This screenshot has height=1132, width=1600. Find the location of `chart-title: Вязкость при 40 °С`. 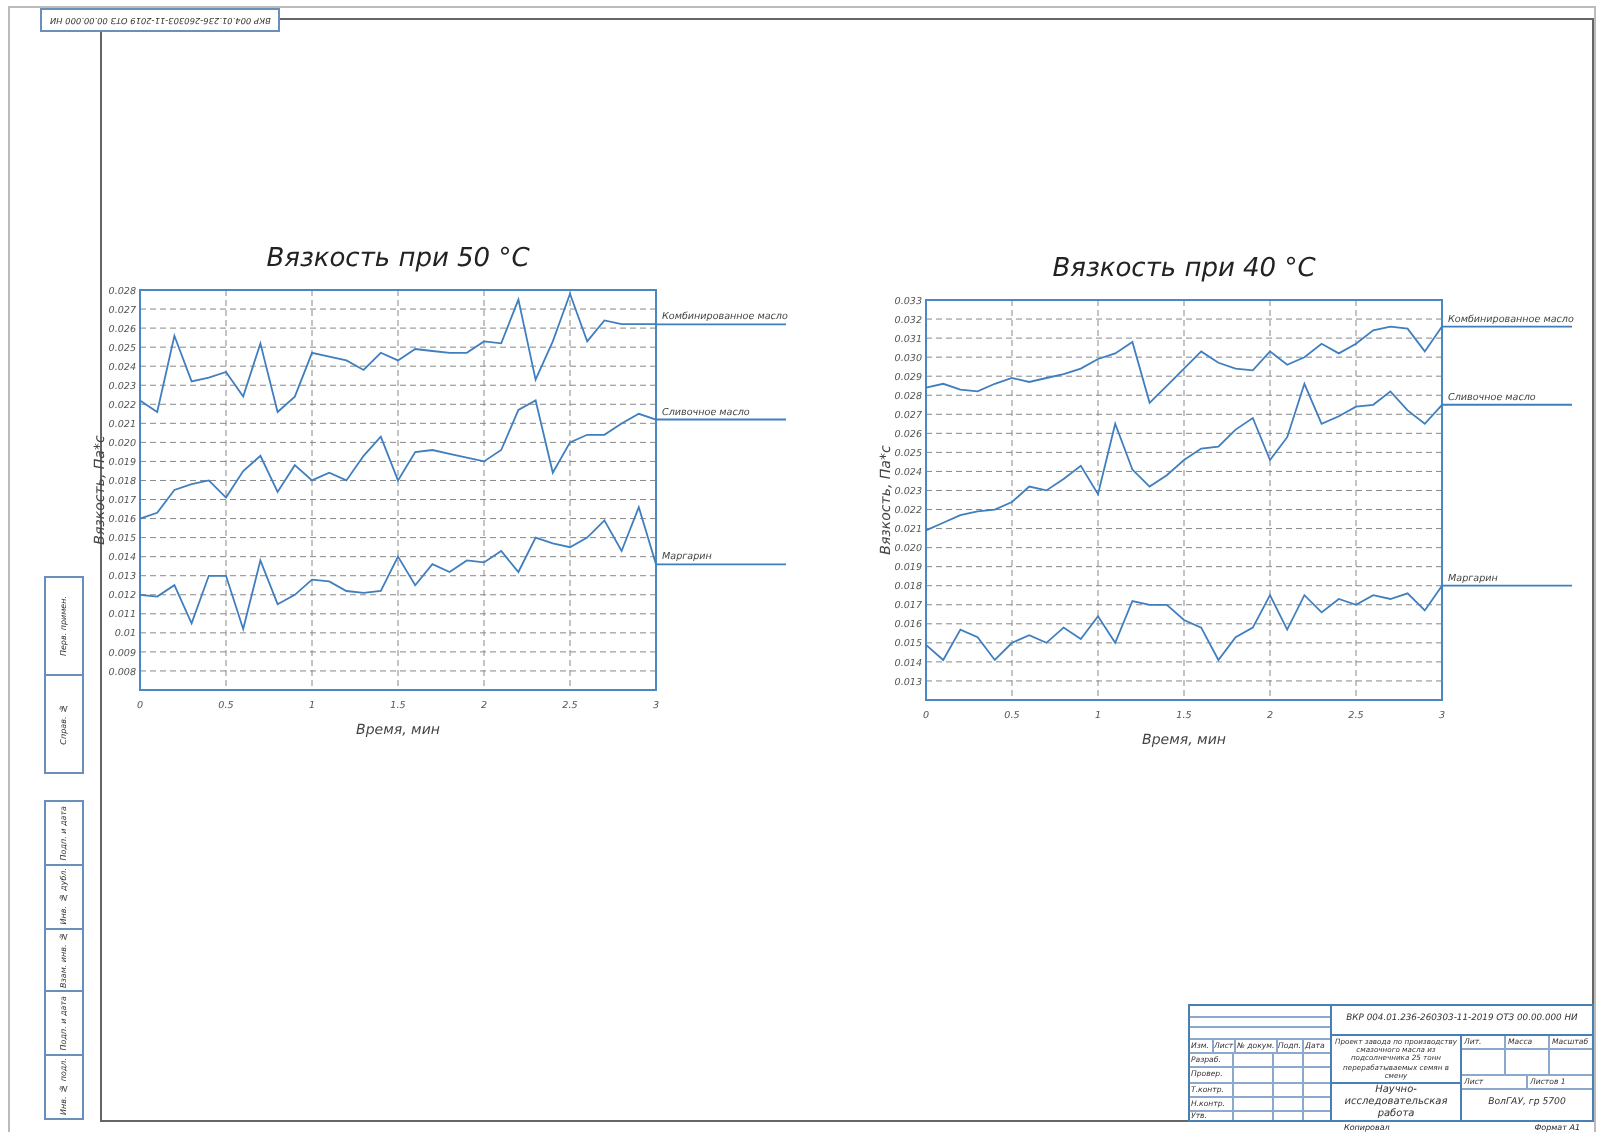

chart-title: Вязкость при 40 °С is located at coordinates (1184, 269).